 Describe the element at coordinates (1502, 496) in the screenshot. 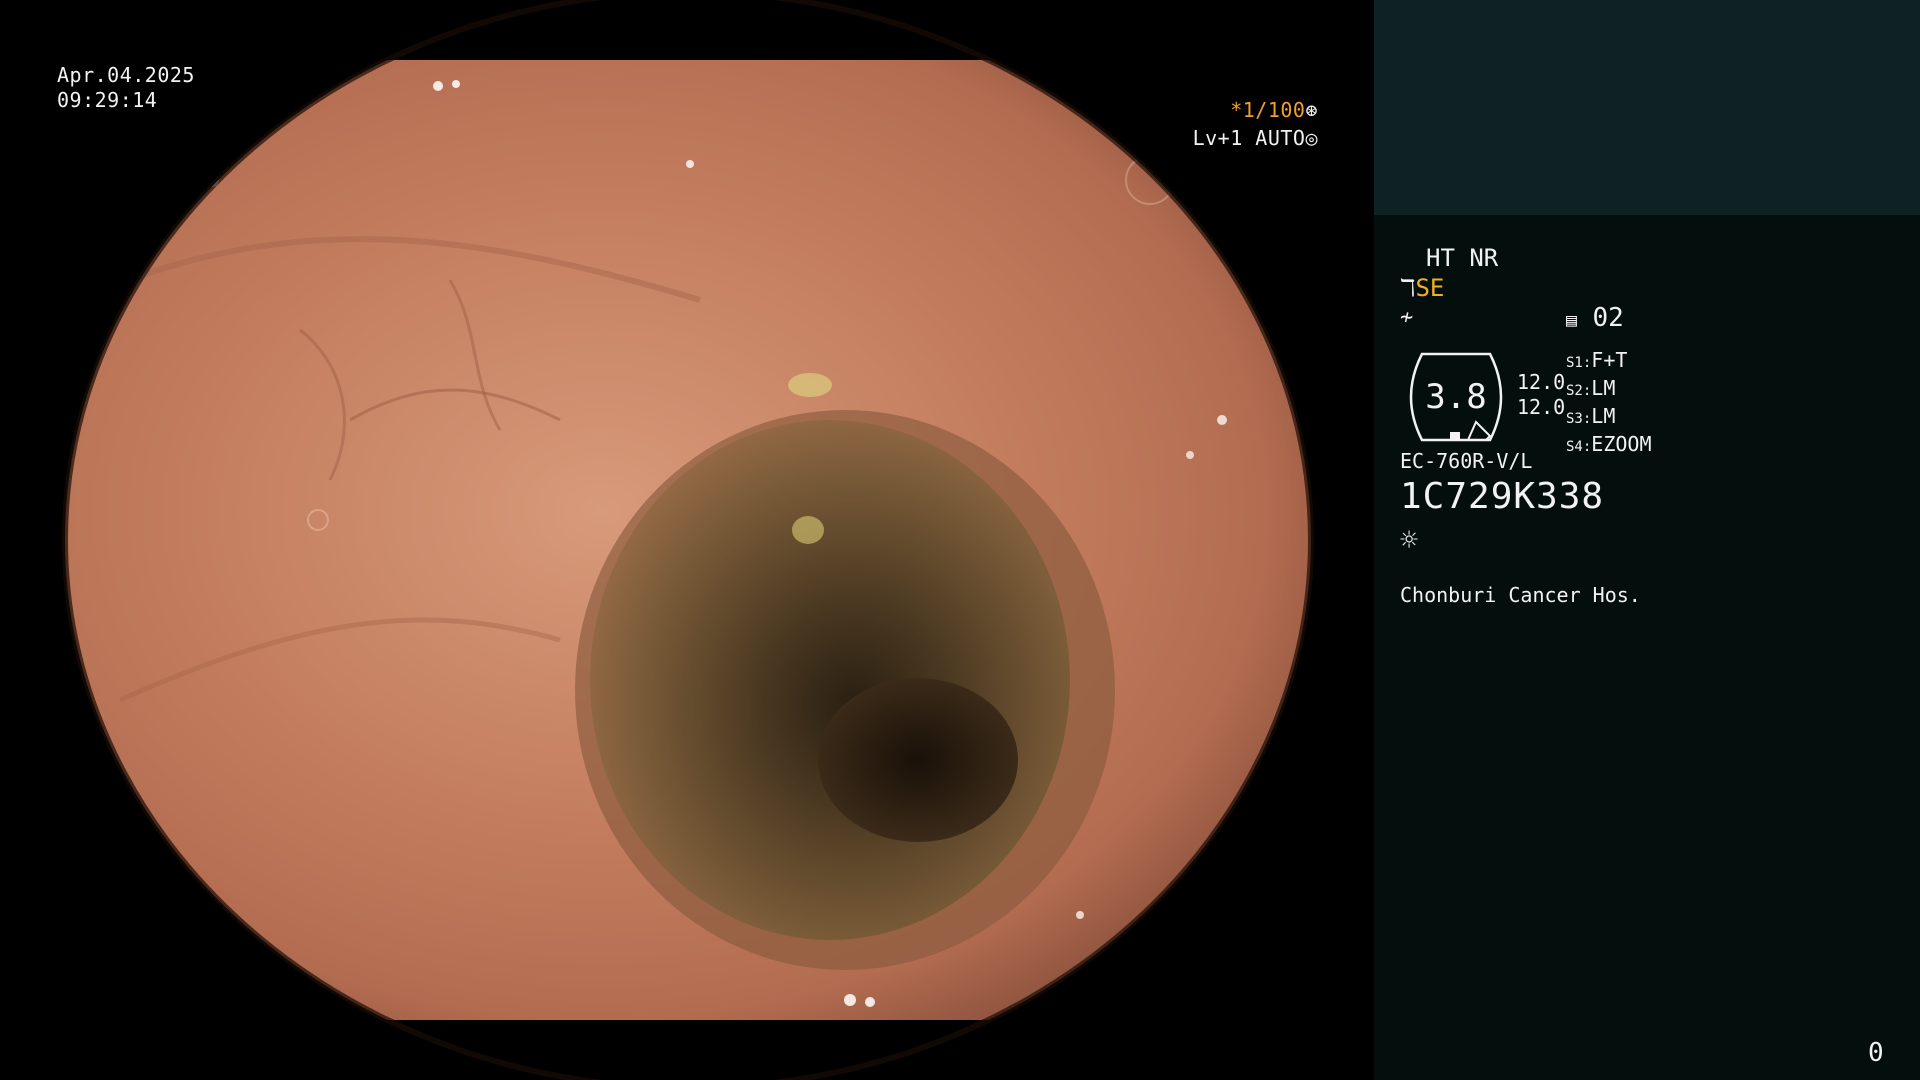

I see `scope-serial: 1C729K338` at that location.